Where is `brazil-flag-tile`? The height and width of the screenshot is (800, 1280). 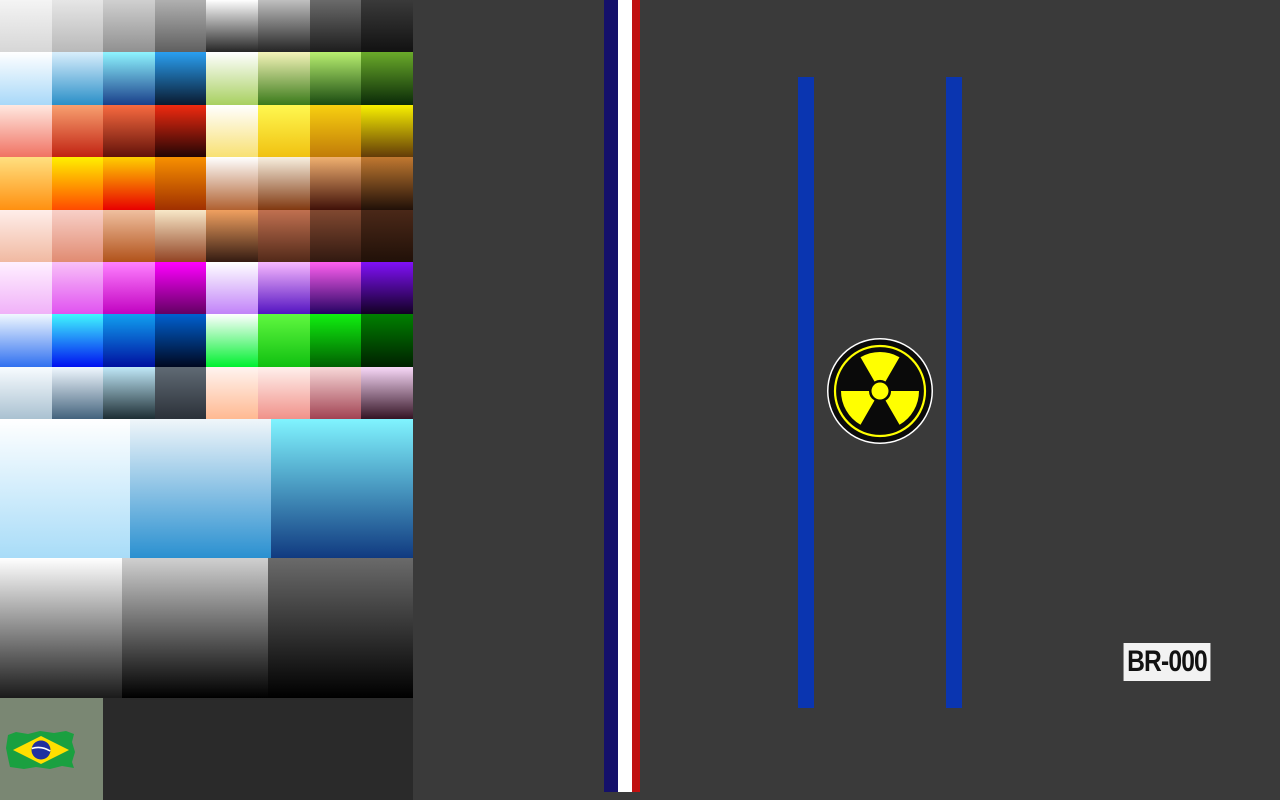 brazil-flag-tile is located at coordinates (51, 749).